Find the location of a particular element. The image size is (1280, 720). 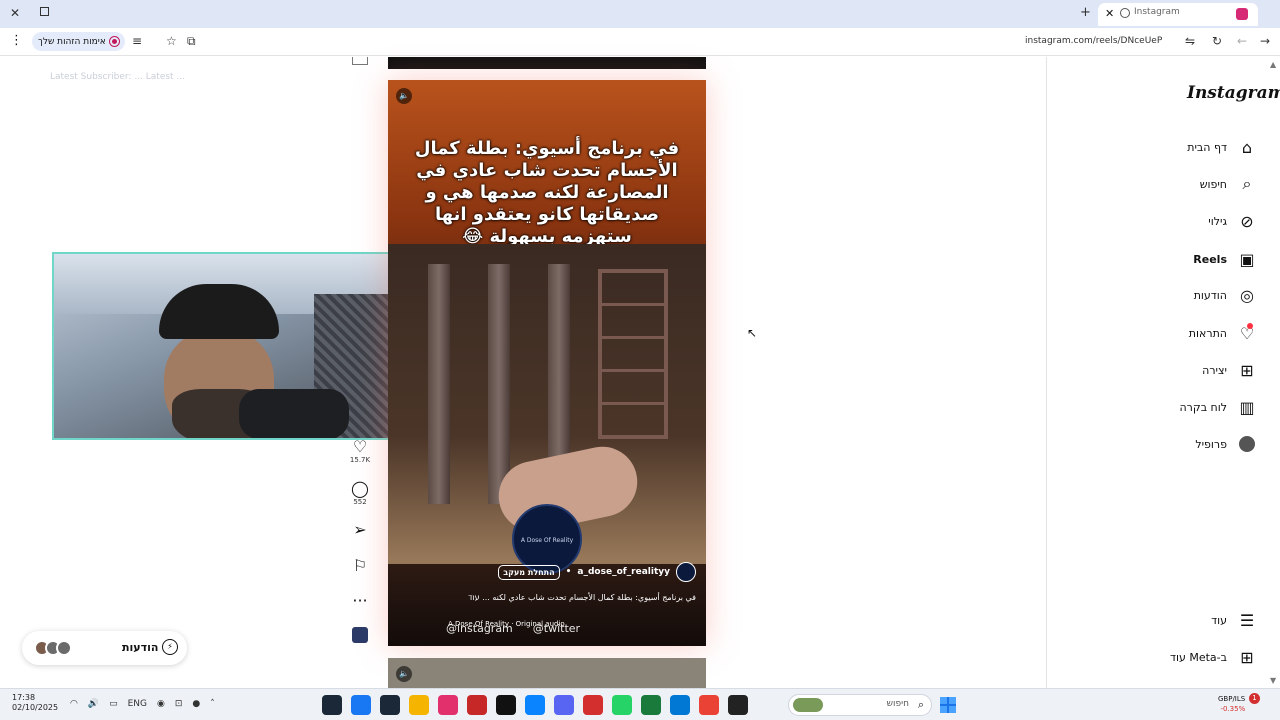

volume-icon: 🔊 is located at coordinates (93, 704).